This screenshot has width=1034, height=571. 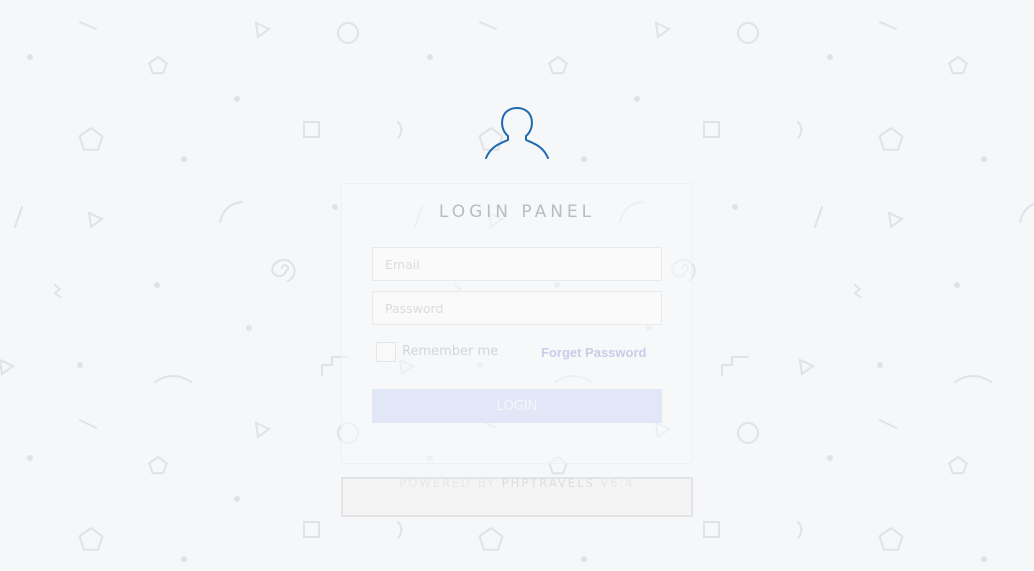 What do you see at coordinates (517, 406) in the screenshot?
I see `login-button: LOGIN` at bounding box center [517, 406].